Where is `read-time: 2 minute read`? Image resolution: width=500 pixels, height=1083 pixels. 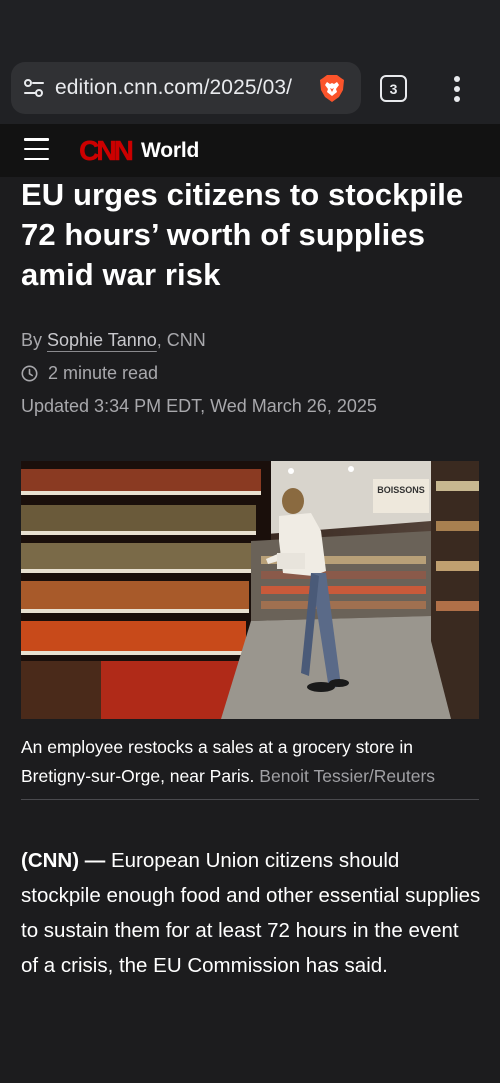
read-time: 2 minute read is located at coordinates (89, 373).